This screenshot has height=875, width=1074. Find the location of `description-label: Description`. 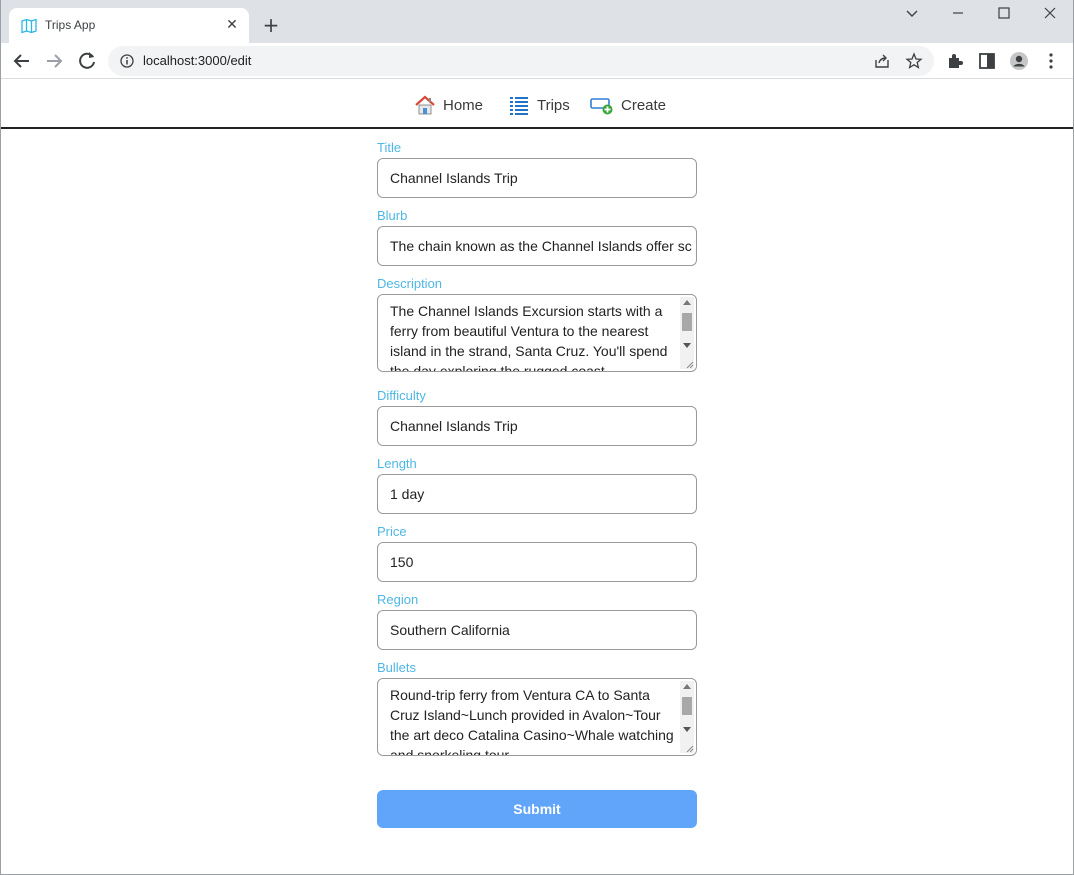

description-label: Description is located at coordinates (410, 283).